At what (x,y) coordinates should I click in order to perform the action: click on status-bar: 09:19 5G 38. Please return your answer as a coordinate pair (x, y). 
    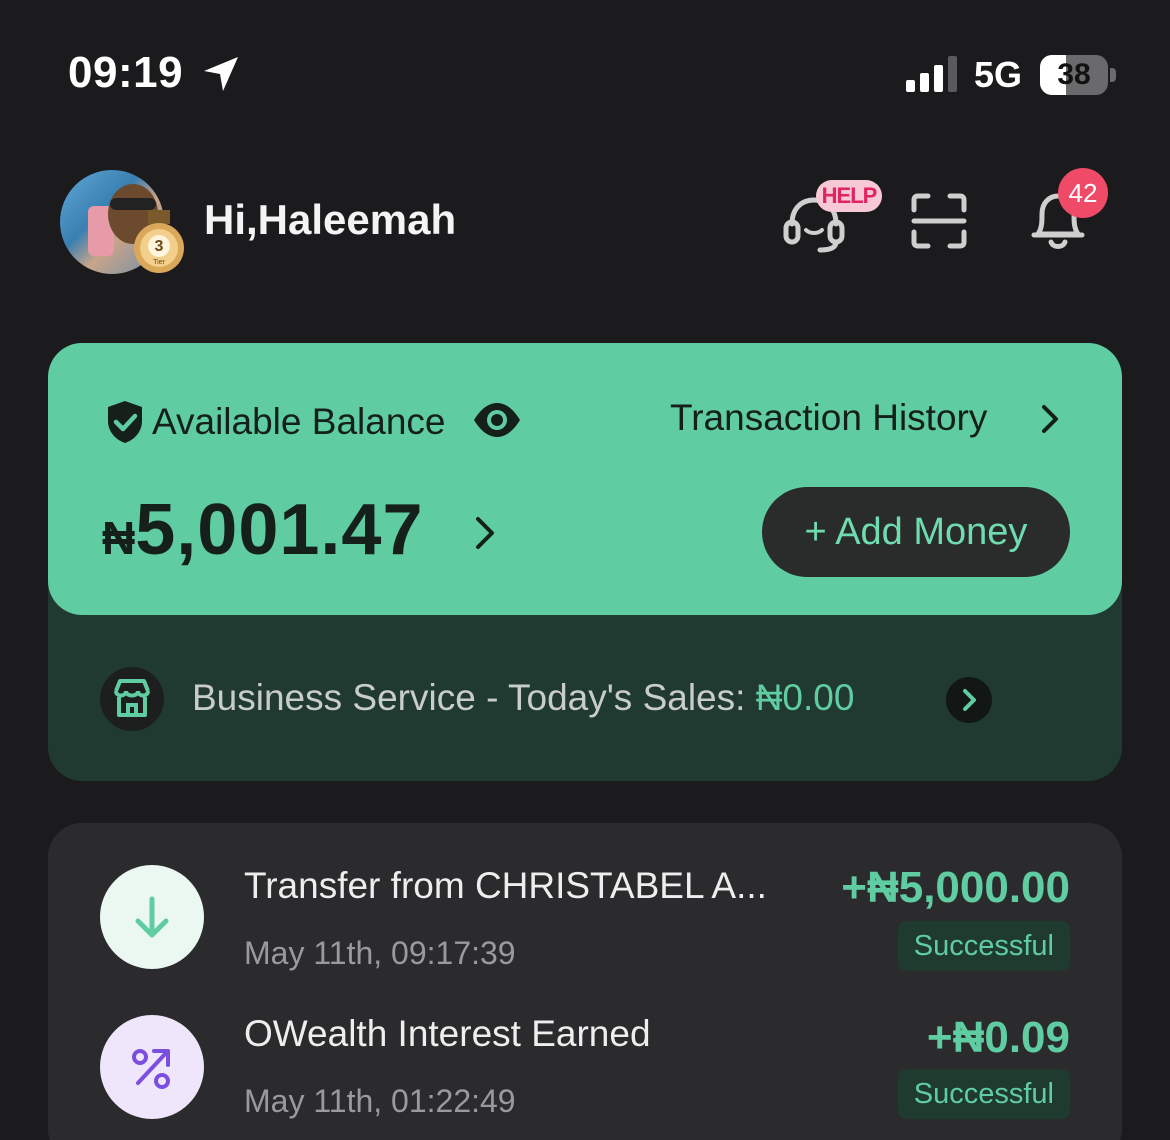
    Looking at the image, I should click on (585, 75).